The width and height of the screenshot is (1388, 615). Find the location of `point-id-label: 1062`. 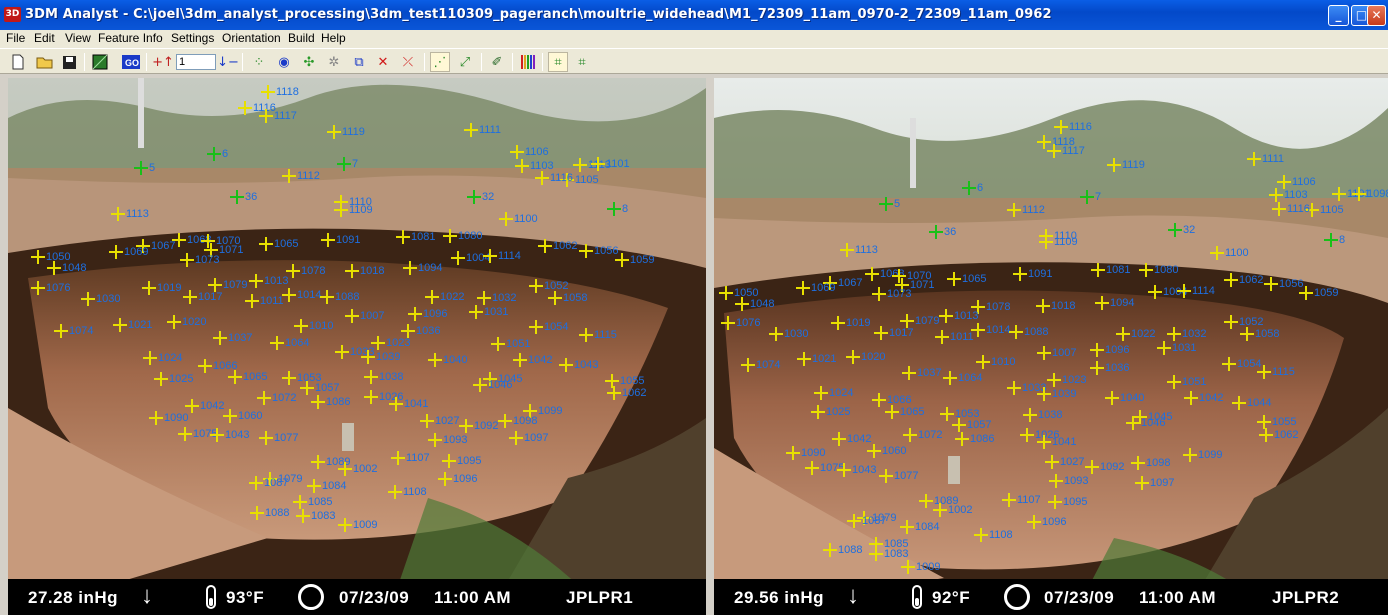

point-id-label: 1062 is located at coordinates (634, 393).